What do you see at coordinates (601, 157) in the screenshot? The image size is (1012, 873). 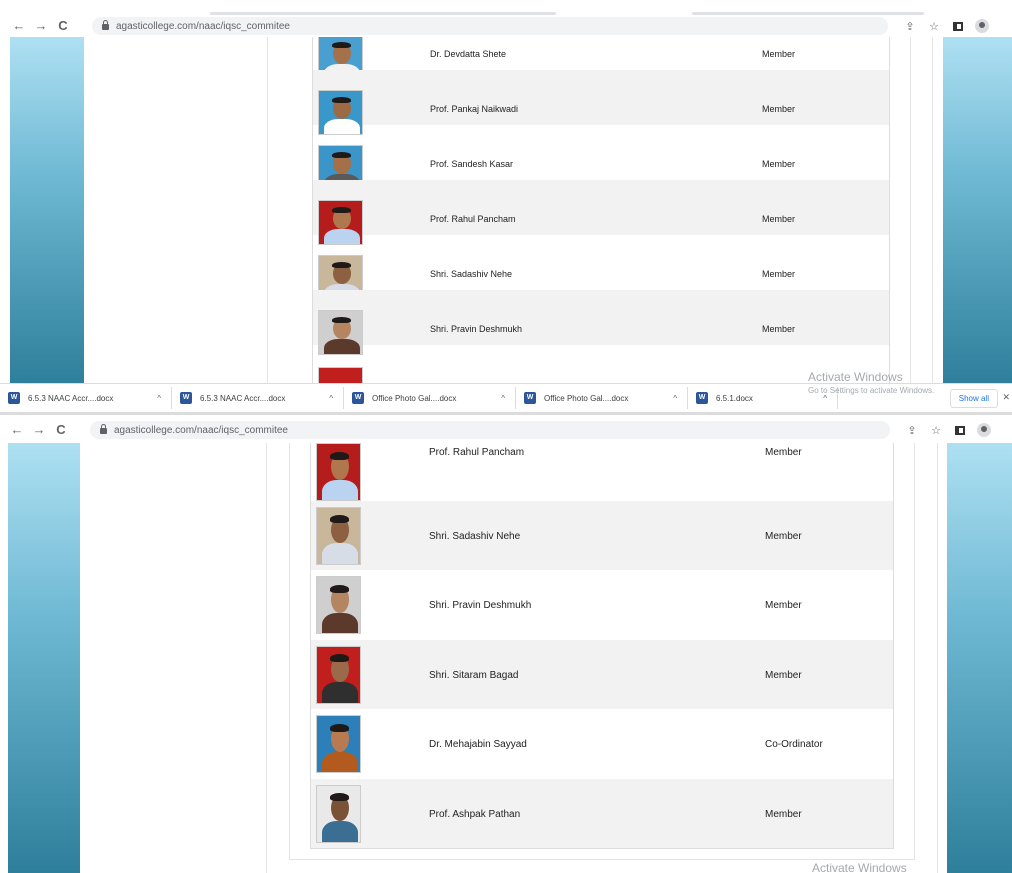 I see `table-row: Prof. Sandesh Kasar Member` at bounding box center [601, 157].